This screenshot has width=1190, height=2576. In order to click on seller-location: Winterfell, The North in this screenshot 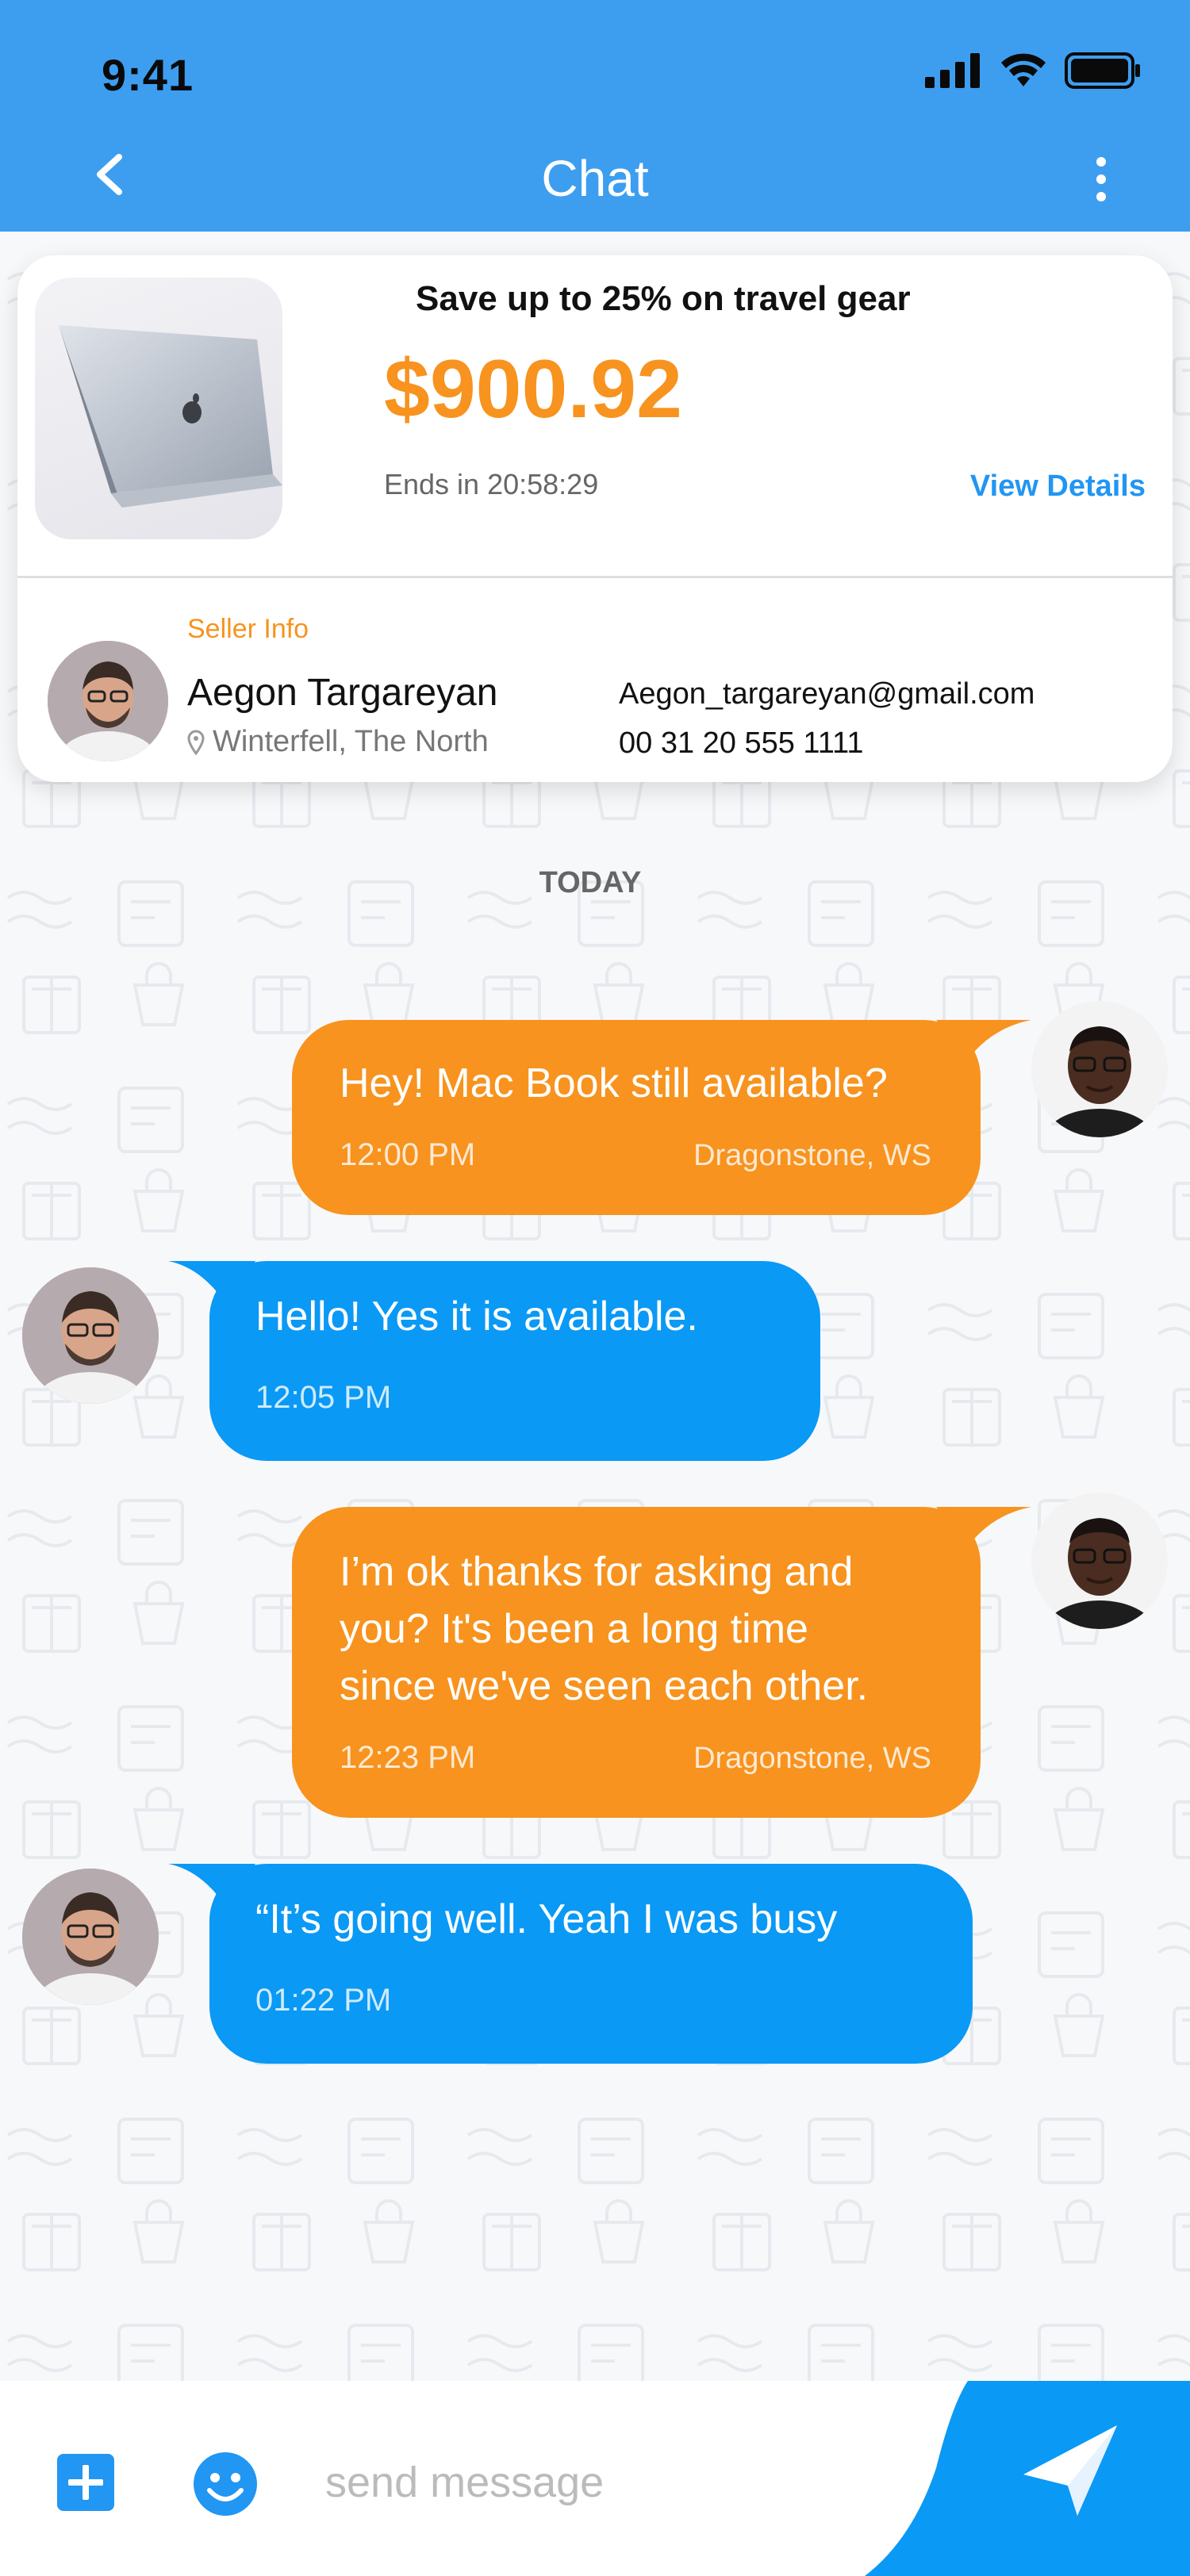, I will do `click(338, 742)`.